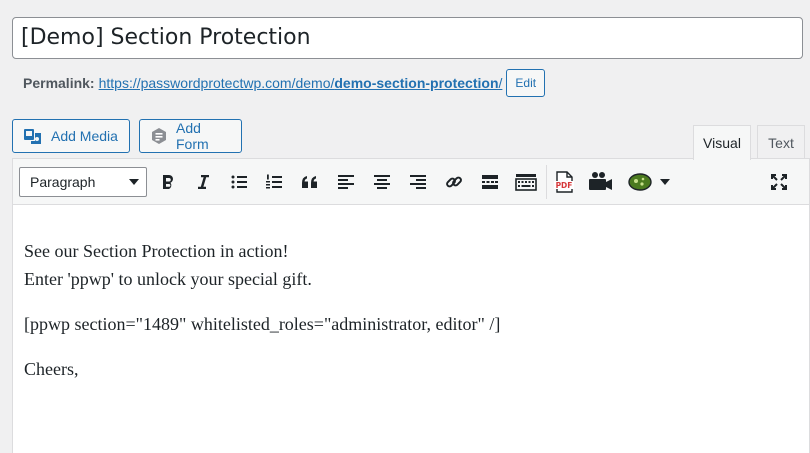 This screenshot has height=453, width=810. What do you see at coordinates (59, 83) in the screenshot?
I see `permalink-label: Permalink:` at bounding box center [59, 83].